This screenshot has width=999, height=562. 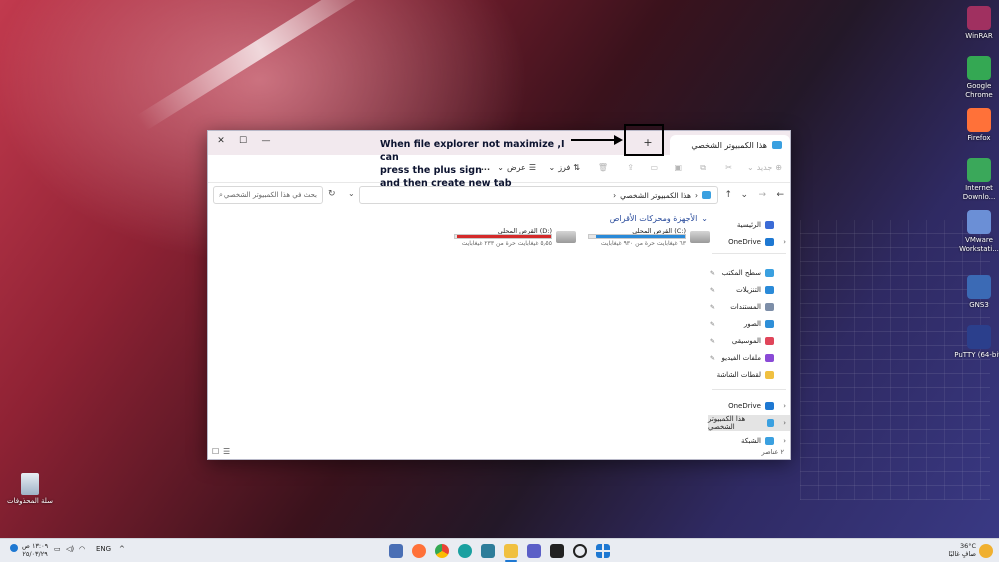 I want to click on list-view-button: ☰, so click(x=226, y=451).